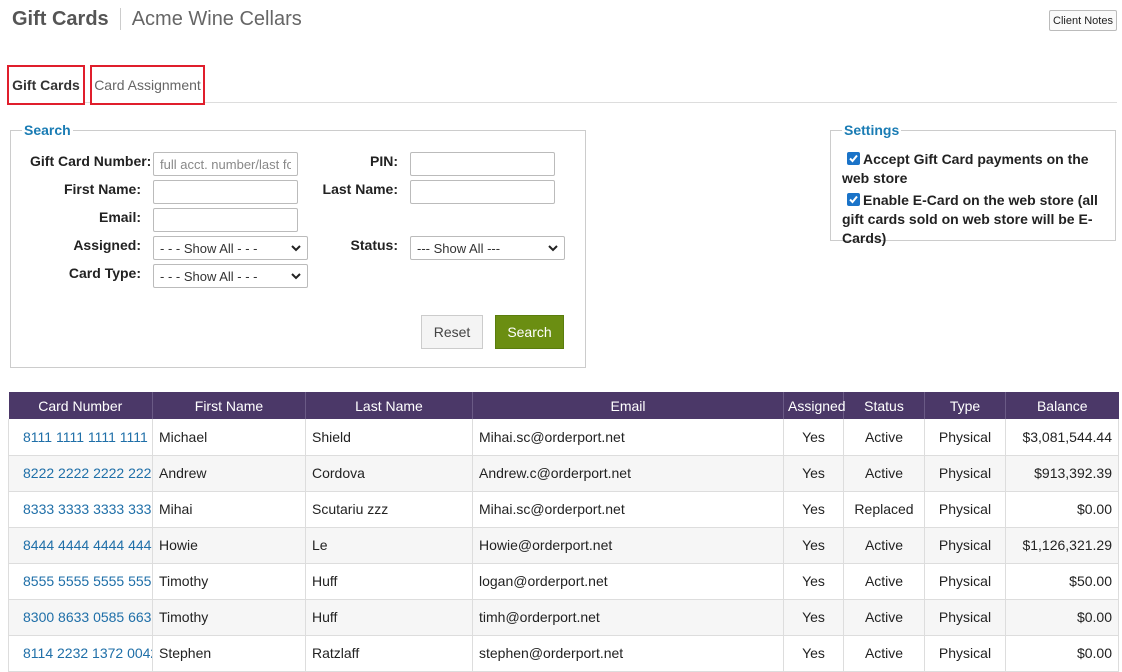 This screenshot has height=672, width=1122. I want to click on card-number-link: 8114 2232 1372 0042, so click(80, 653).